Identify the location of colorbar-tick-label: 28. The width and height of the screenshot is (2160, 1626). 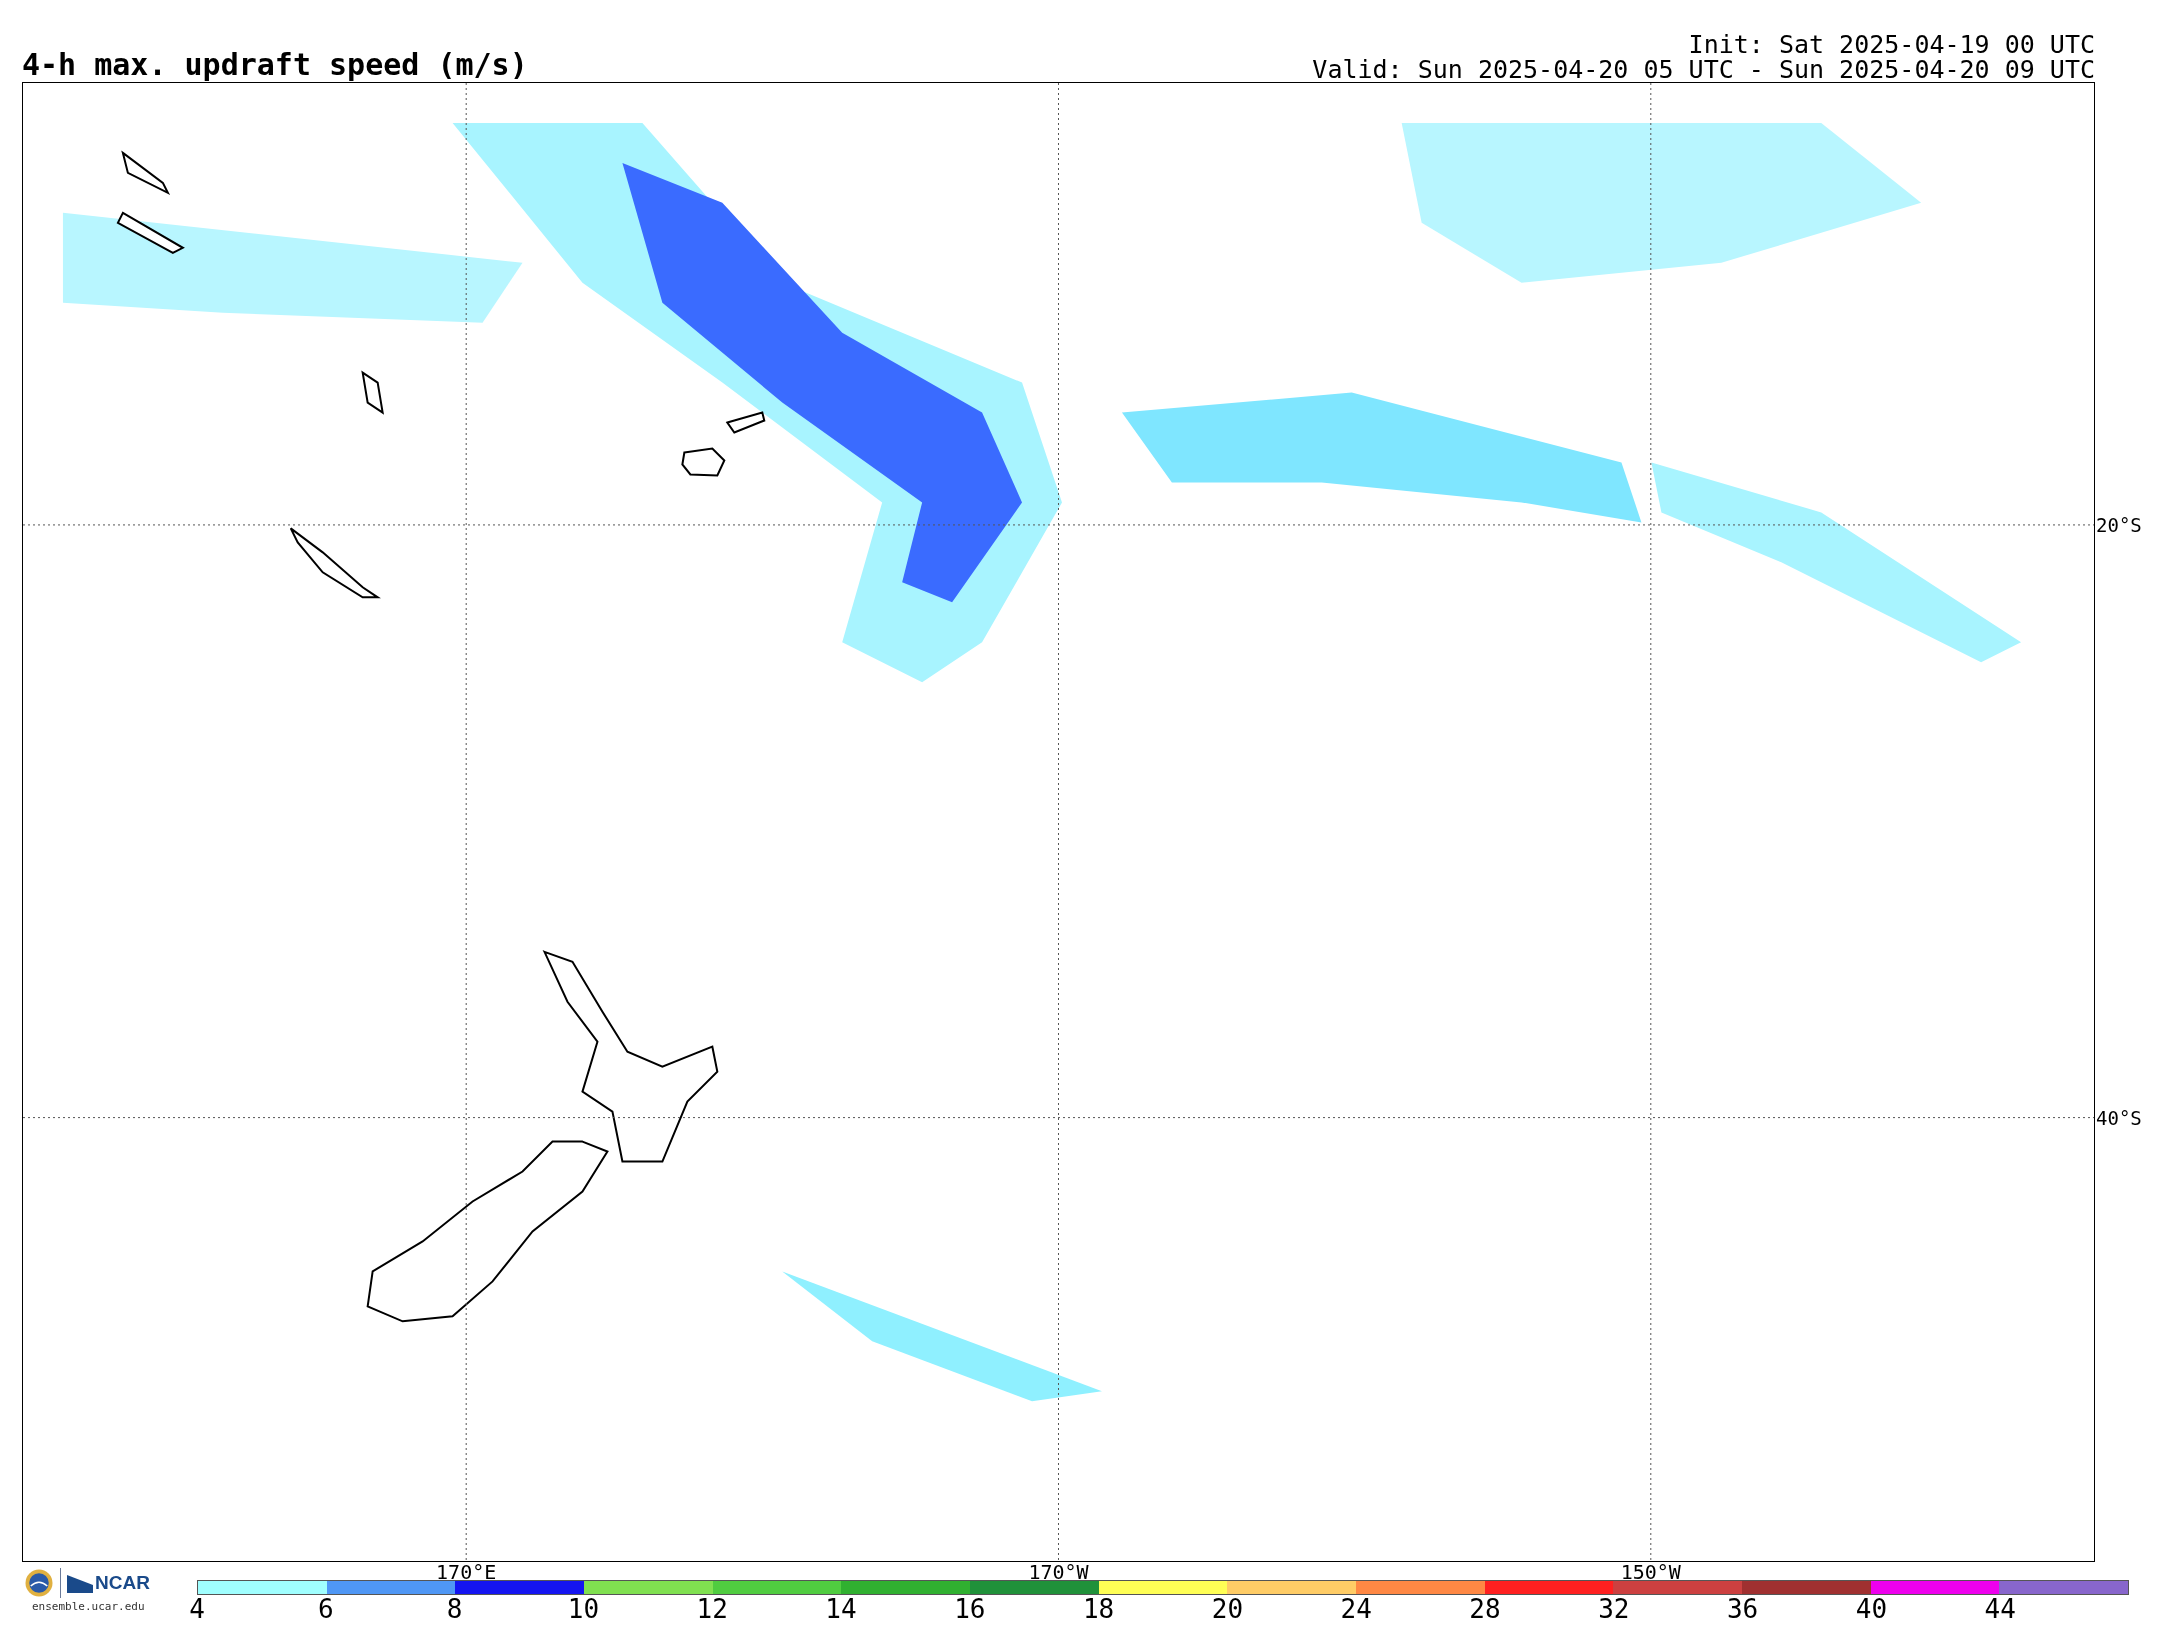
(1485, 1609).